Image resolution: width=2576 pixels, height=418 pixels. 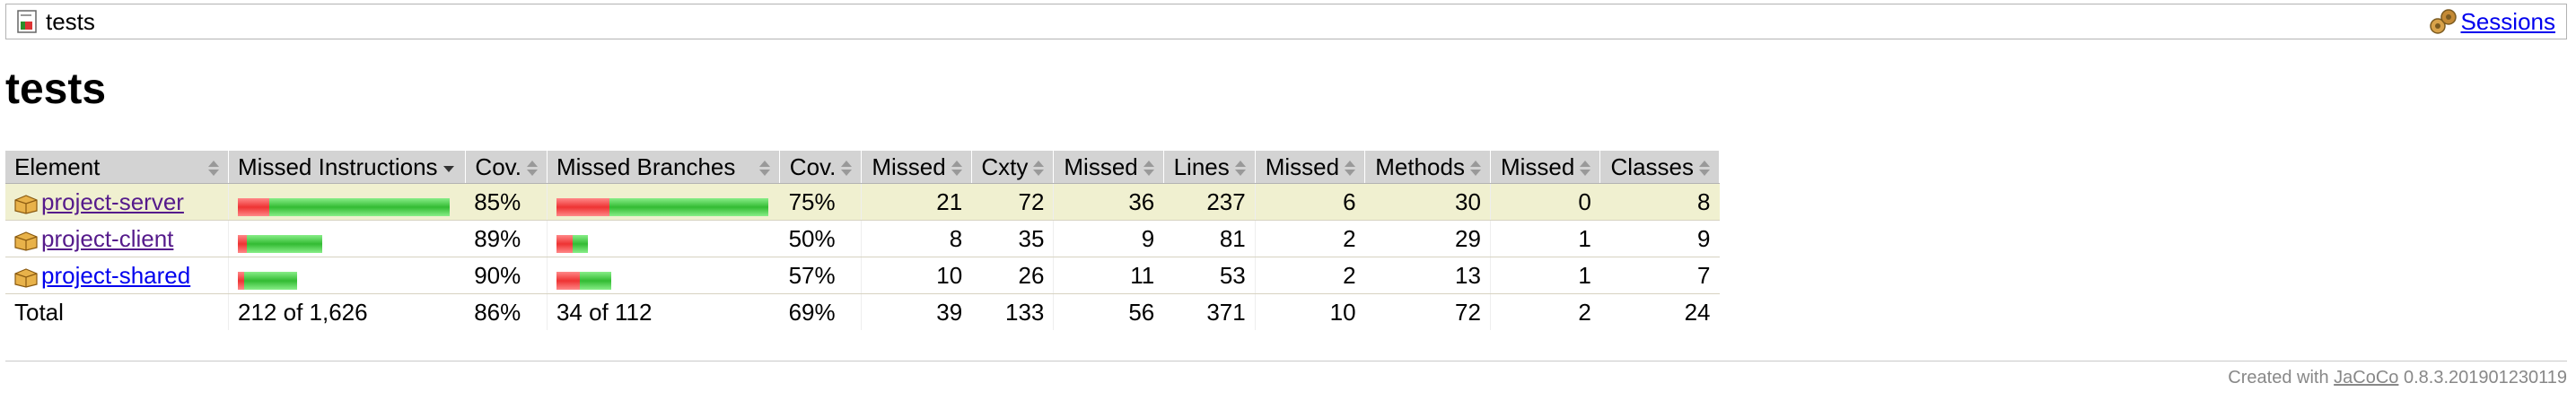 What do you see at coordinates (1209, 167) in the screenshot?
I see `header-lines: Lines` at bounding box center [1209, 167].